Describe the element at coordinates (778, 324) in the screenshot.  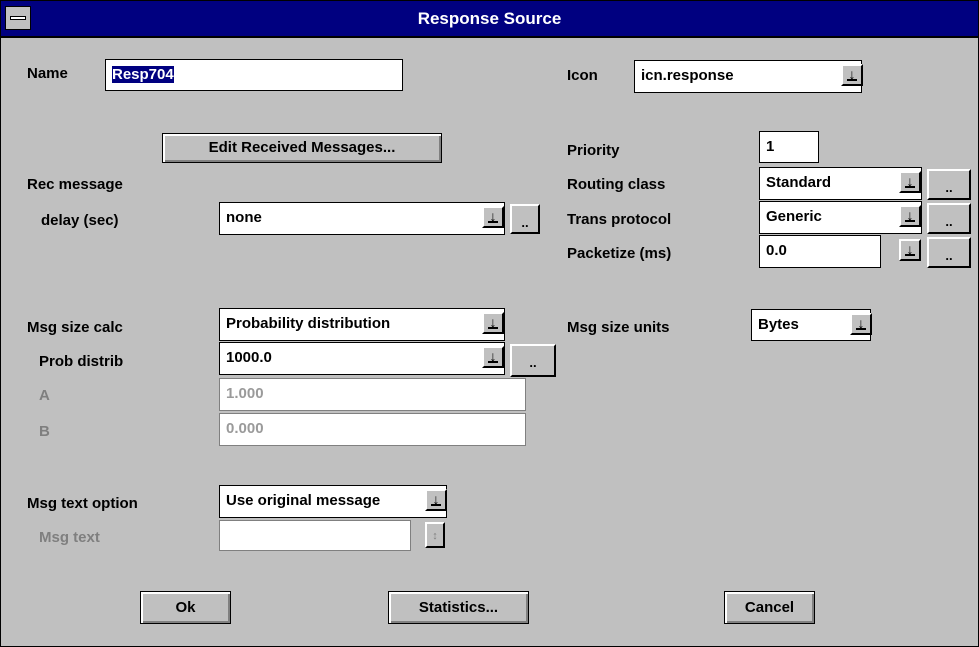
I see `msg-size-units-value: Bytes` at that location.